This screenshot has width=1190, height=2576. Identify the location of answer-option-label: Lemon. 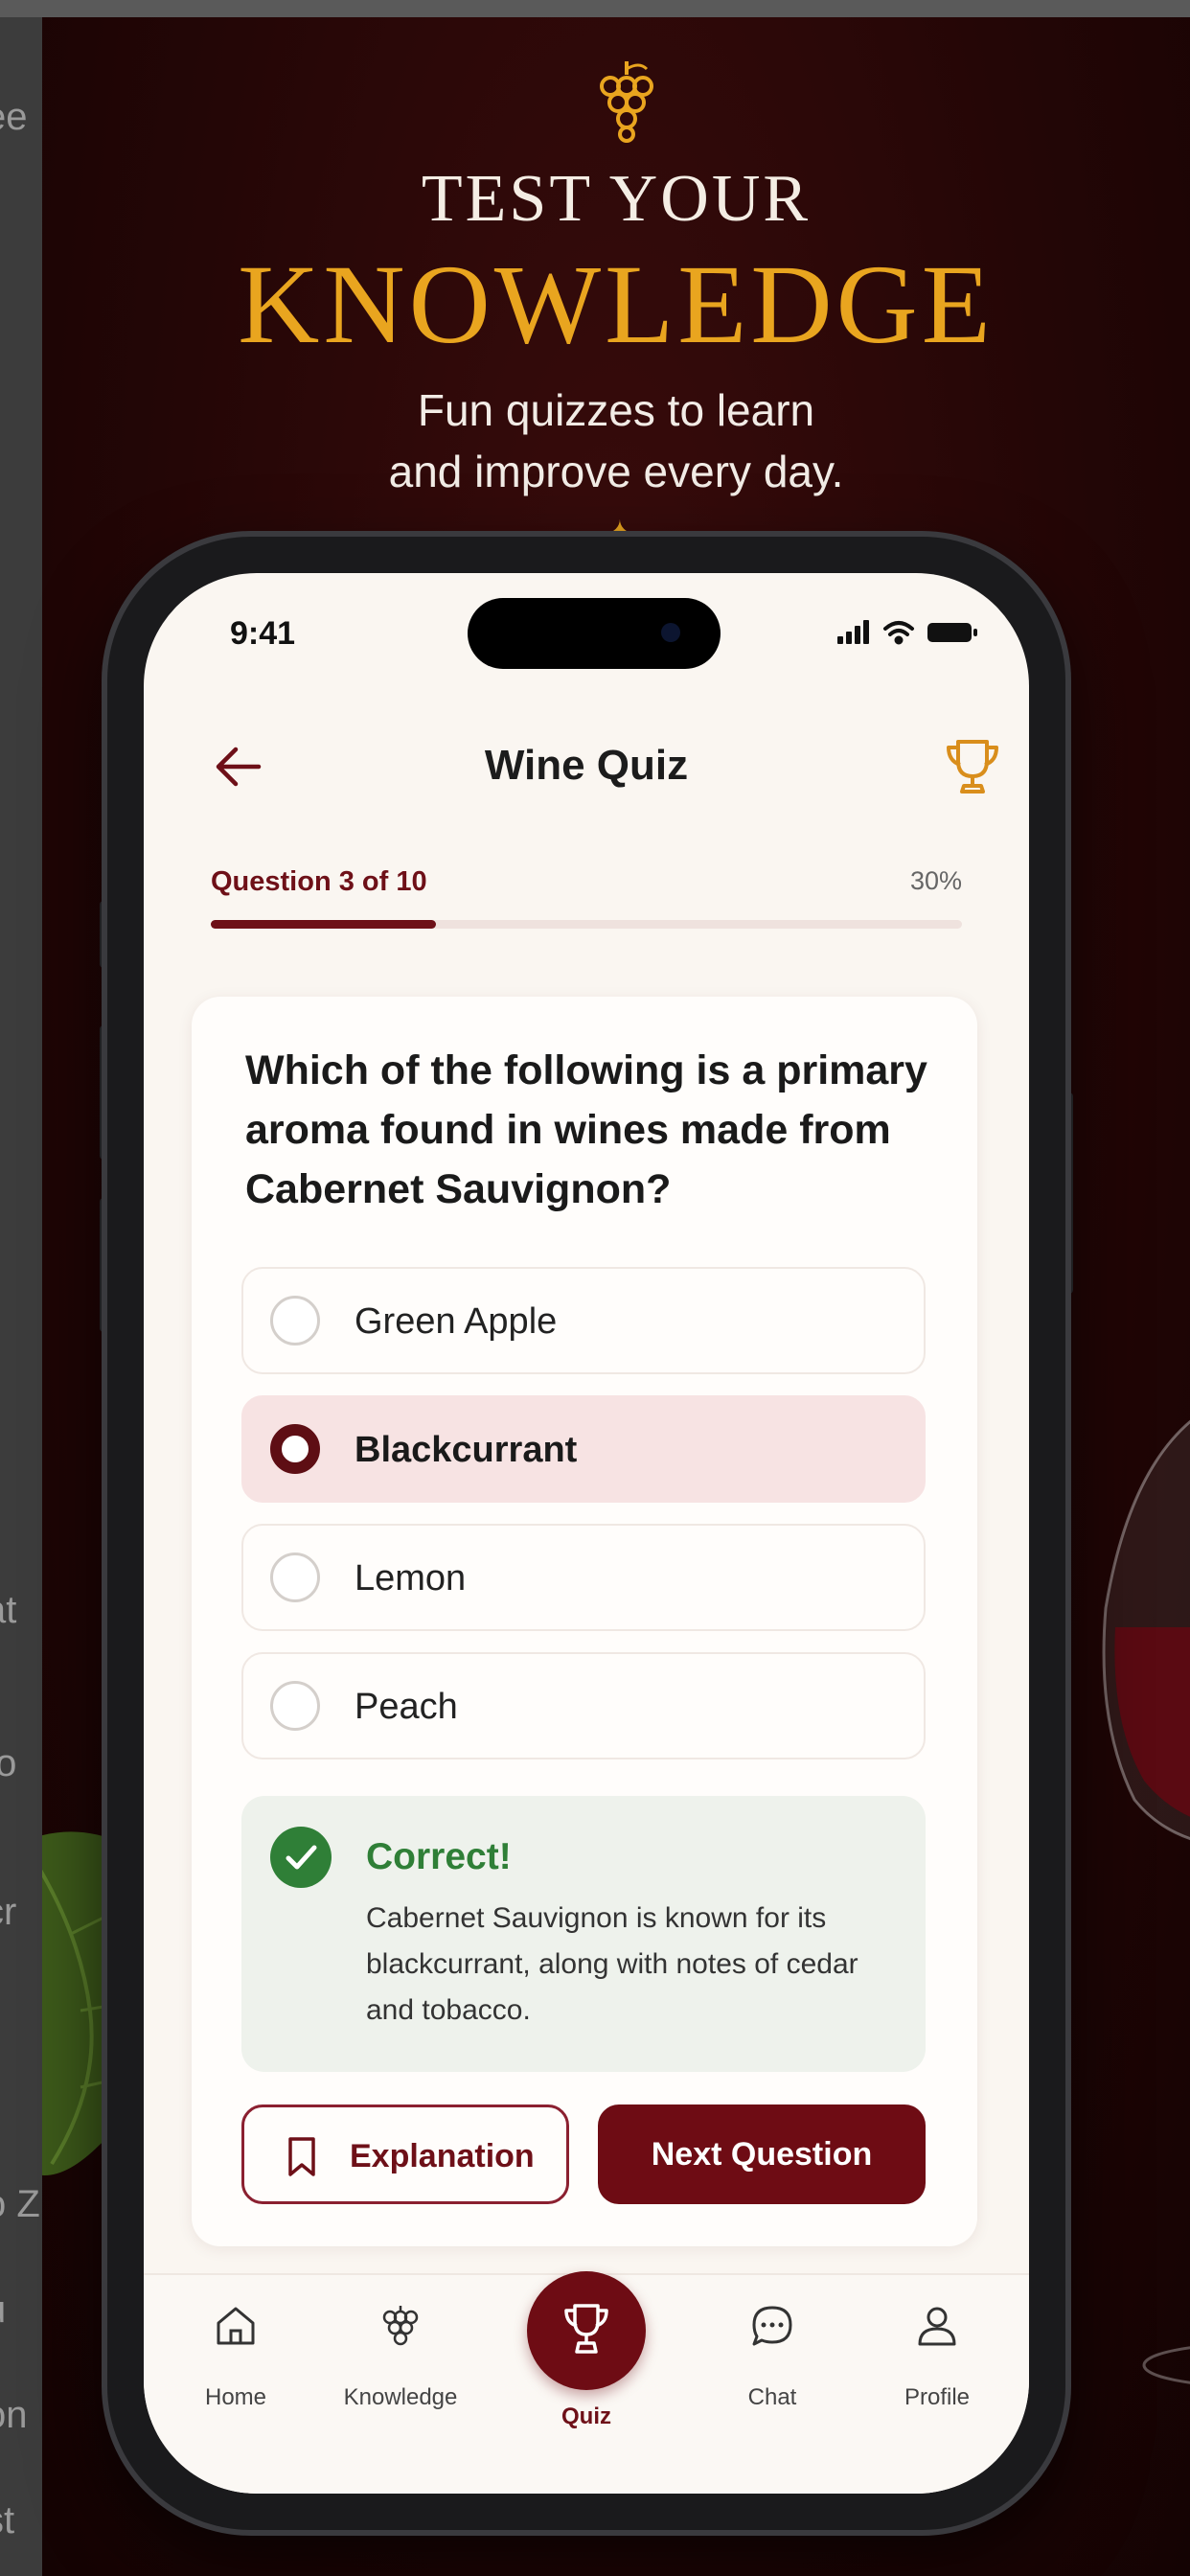
(411, 1578).